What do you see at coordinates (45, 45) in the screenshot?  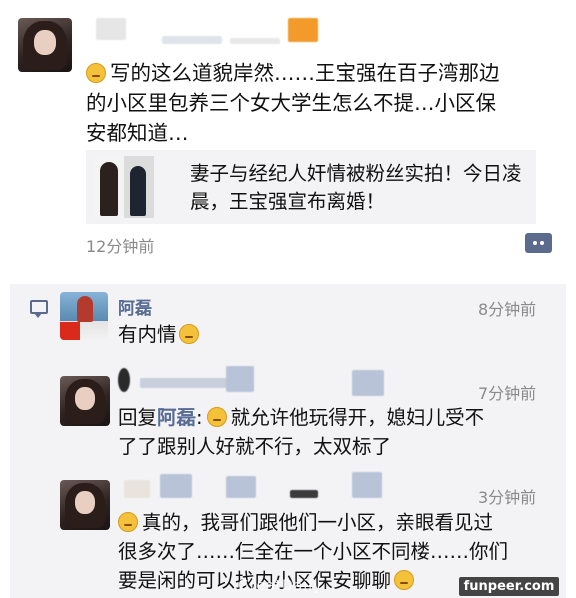 I see `poster-avatar` at bounding box center [45, 45].